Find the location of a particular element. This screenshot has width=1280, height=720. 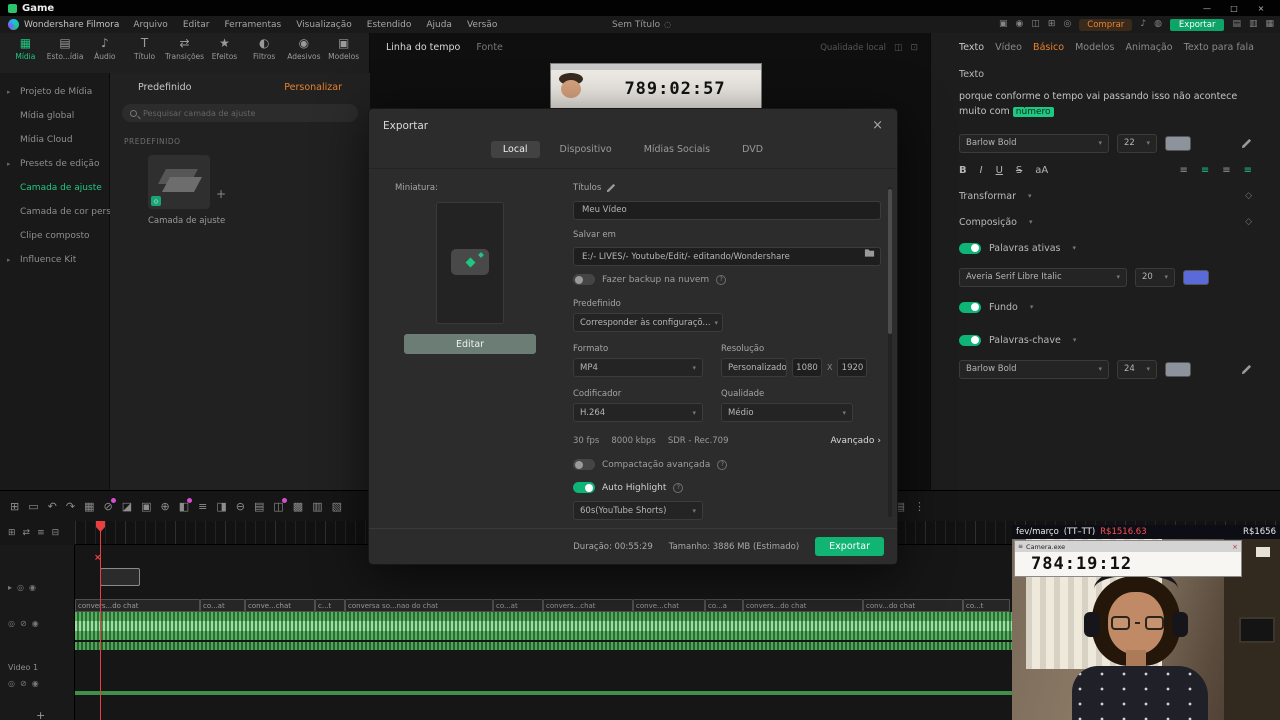

compression-toggle is located at coordinates (584, 464).